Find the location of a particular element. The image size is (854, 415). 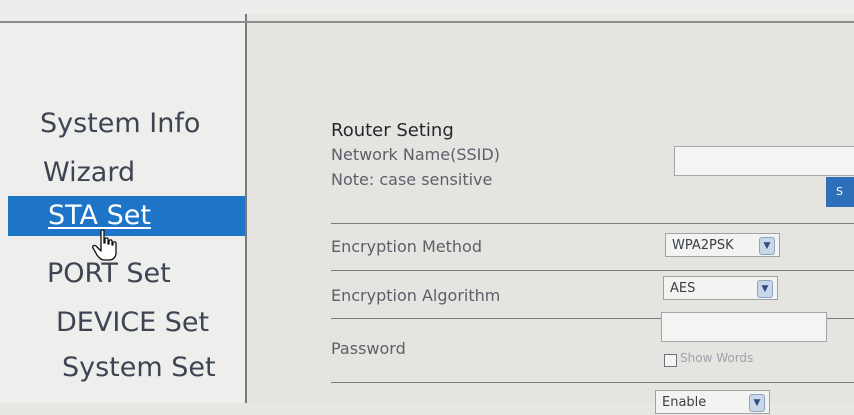

encryption-algorithm-select: AES ▼ is located at coordinates (720, 288).